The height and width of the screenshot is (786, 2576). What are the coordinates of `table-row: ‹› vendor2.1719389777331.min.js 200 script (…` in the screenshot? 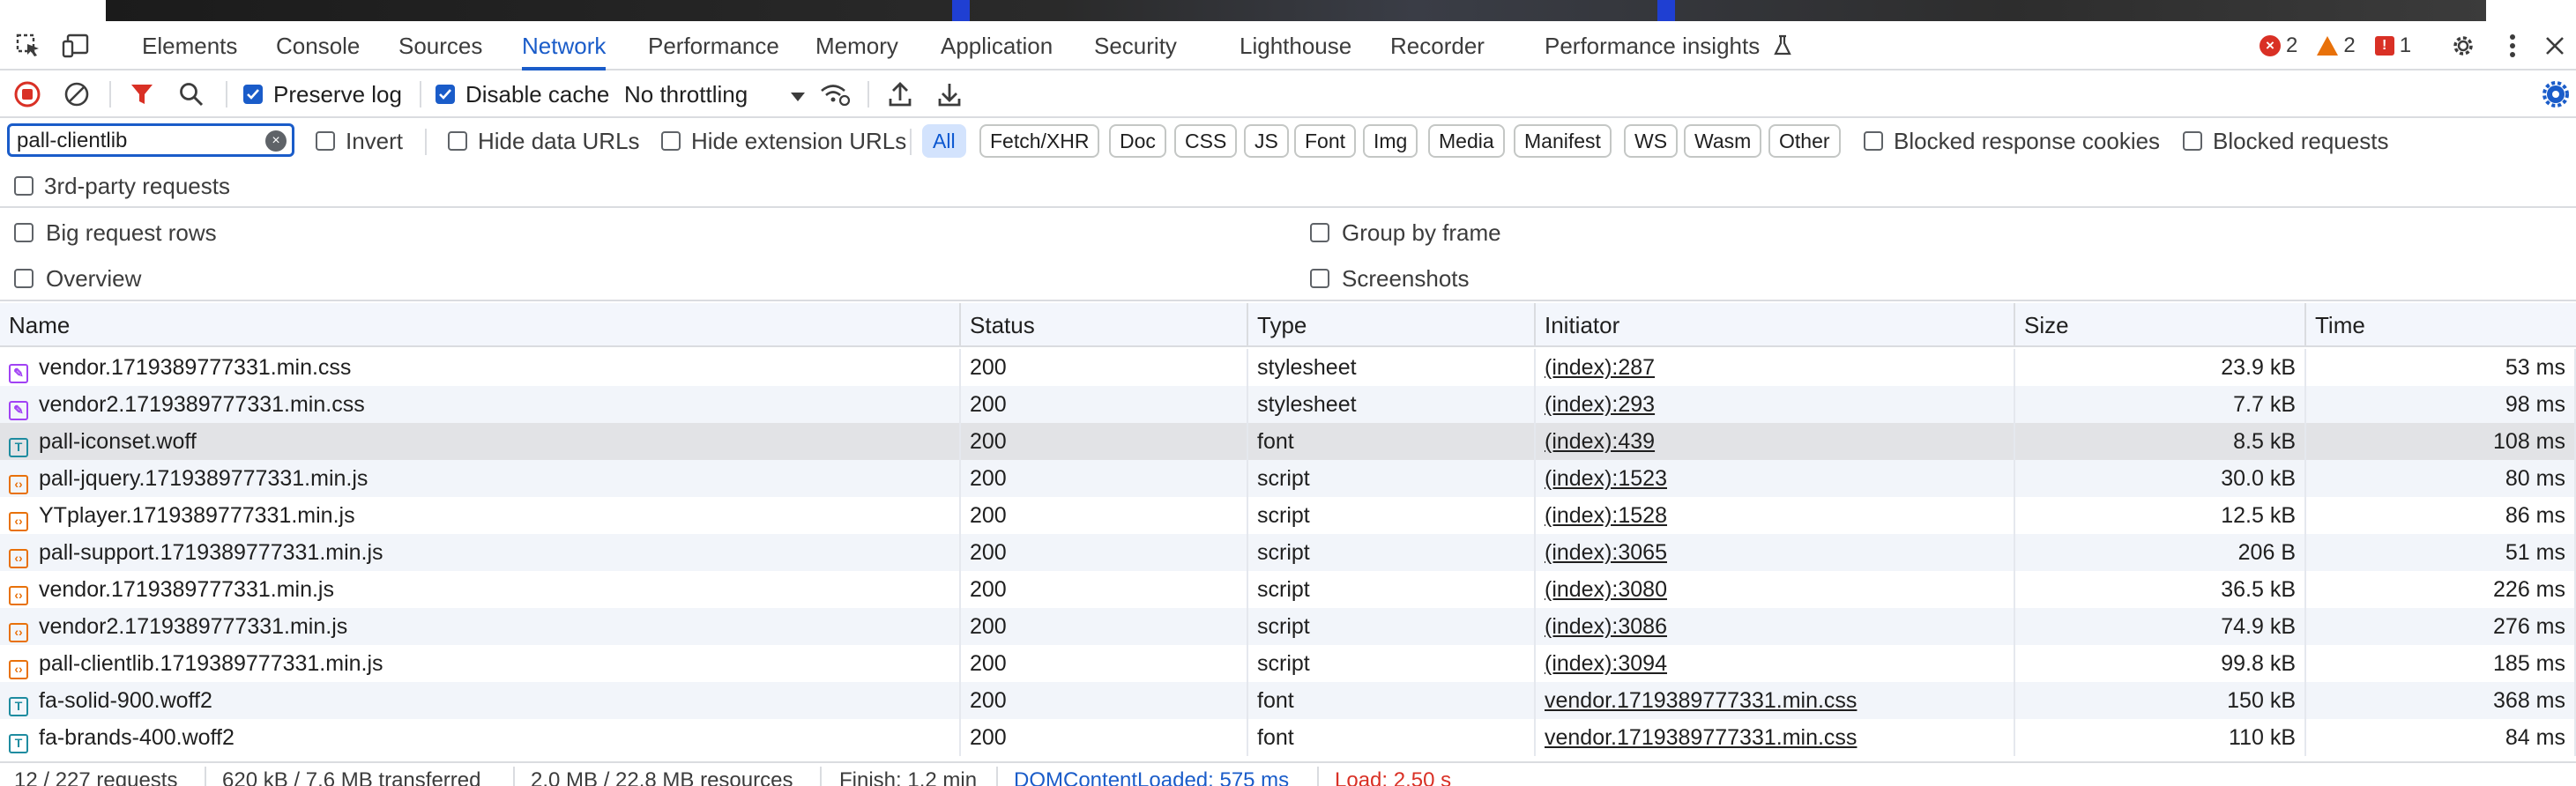 It's located at (1288, 626).